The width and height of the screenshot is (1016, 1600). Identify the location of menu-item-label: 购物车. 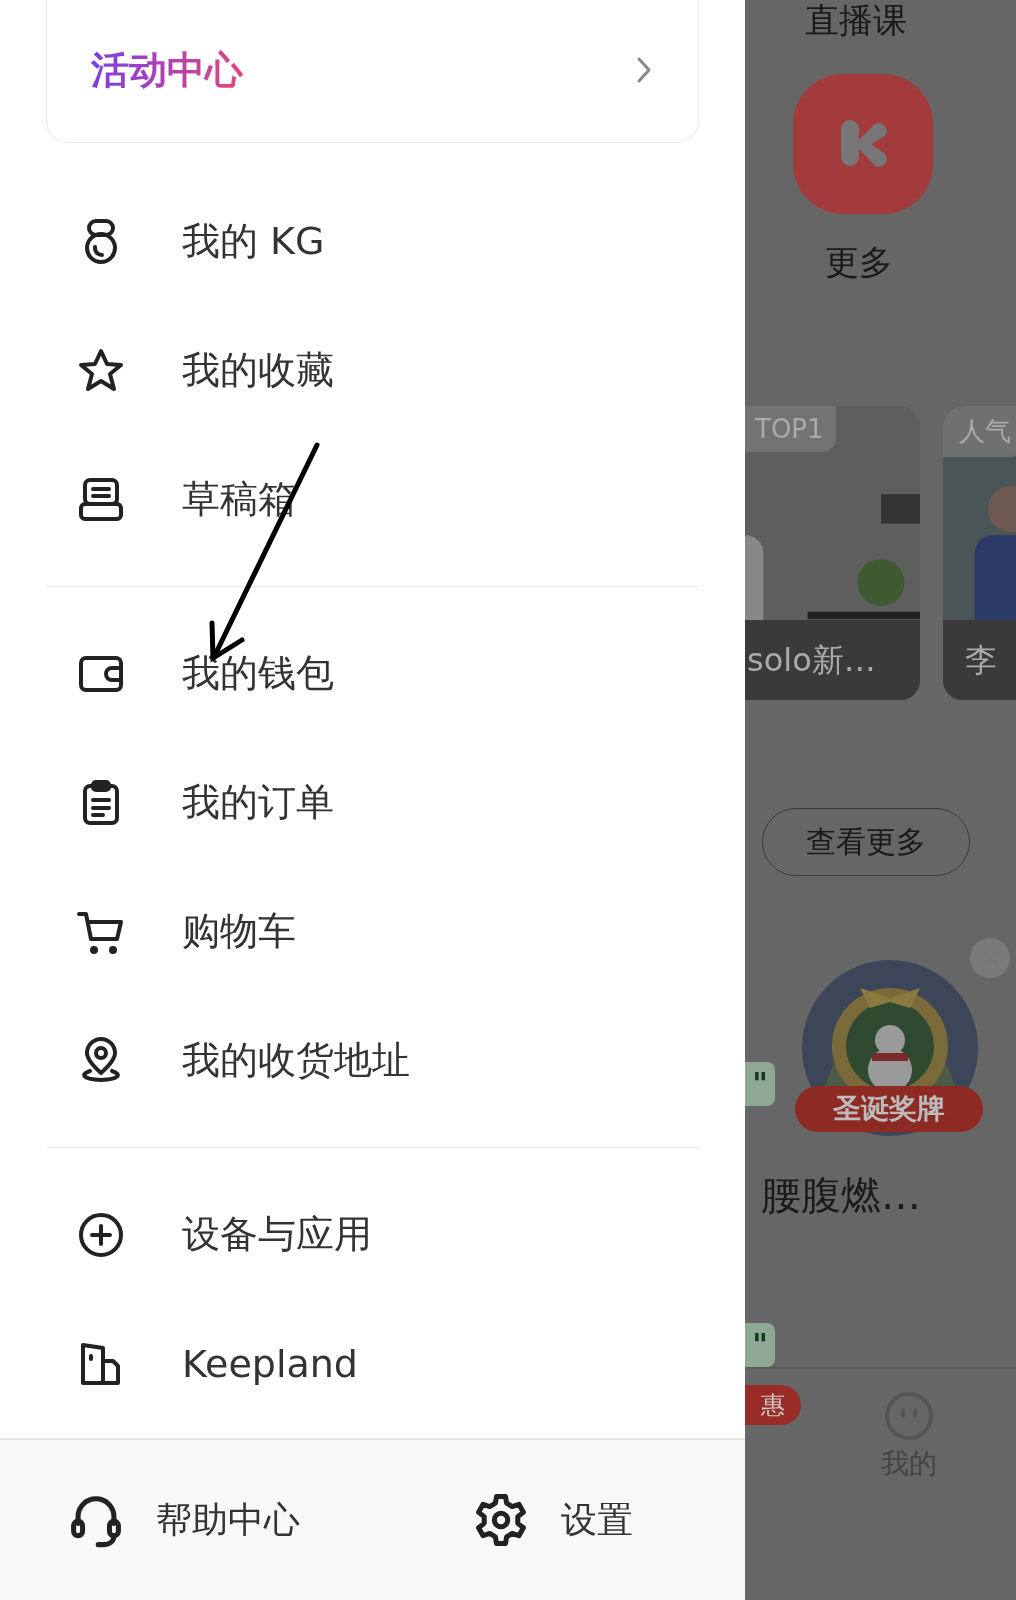
(239, 931).